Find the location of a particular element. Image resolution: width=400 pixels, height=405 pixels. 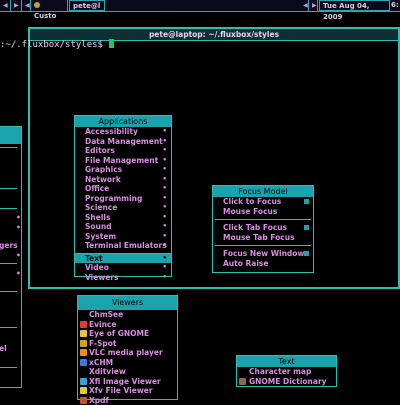

viewers-item-f-spot: F-Spot is located at coordinates (127, 344).